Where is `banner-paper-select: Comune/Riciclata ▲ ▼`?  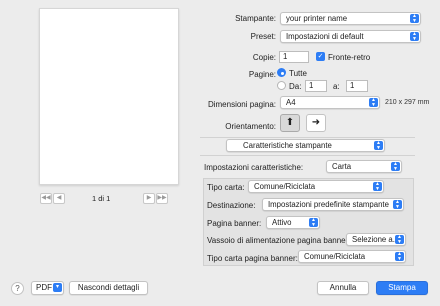
banner-paper-select: Comune/Riciclata ▲ ▼ is located at coordinates (352, 256).